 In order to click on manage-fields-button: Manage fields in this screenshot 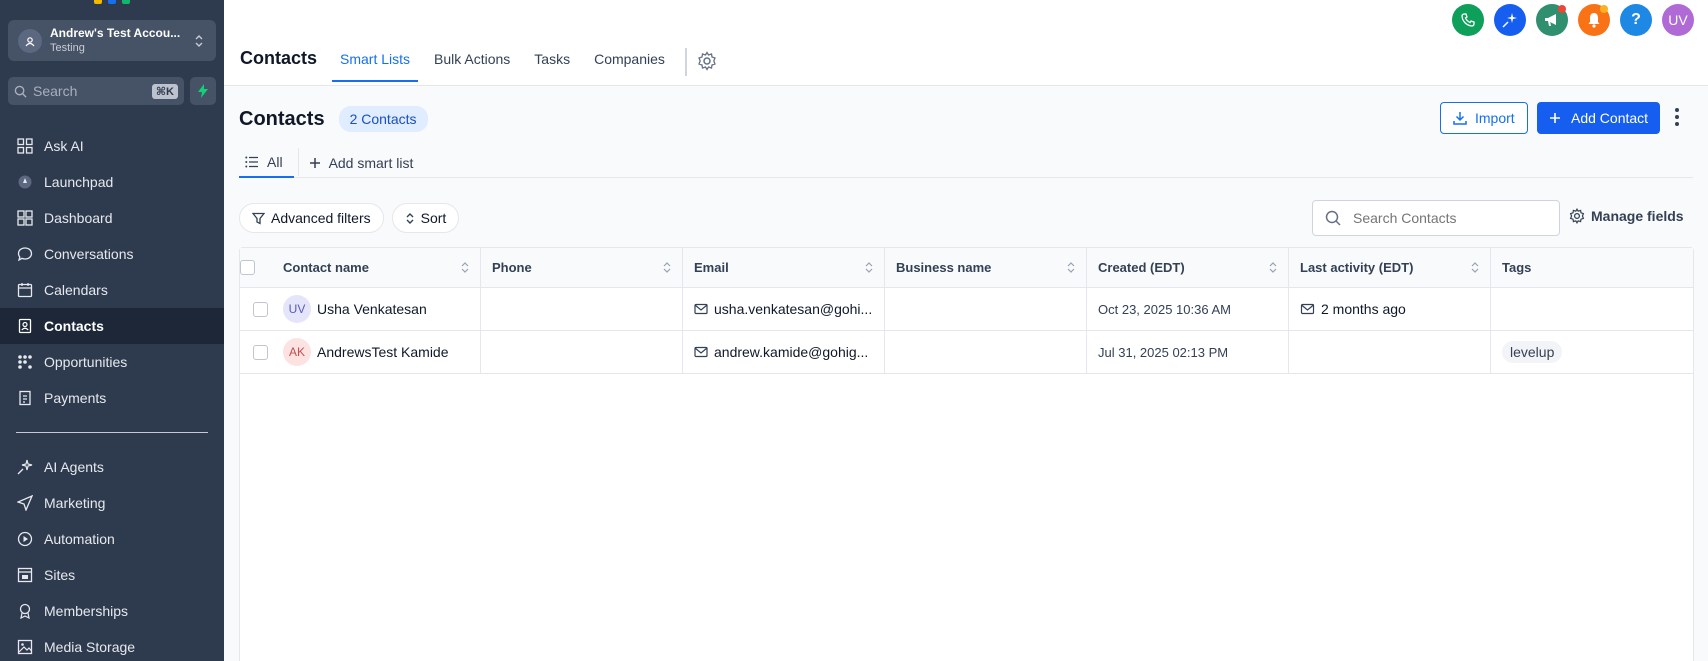, I will do `click(1626, 216)`.